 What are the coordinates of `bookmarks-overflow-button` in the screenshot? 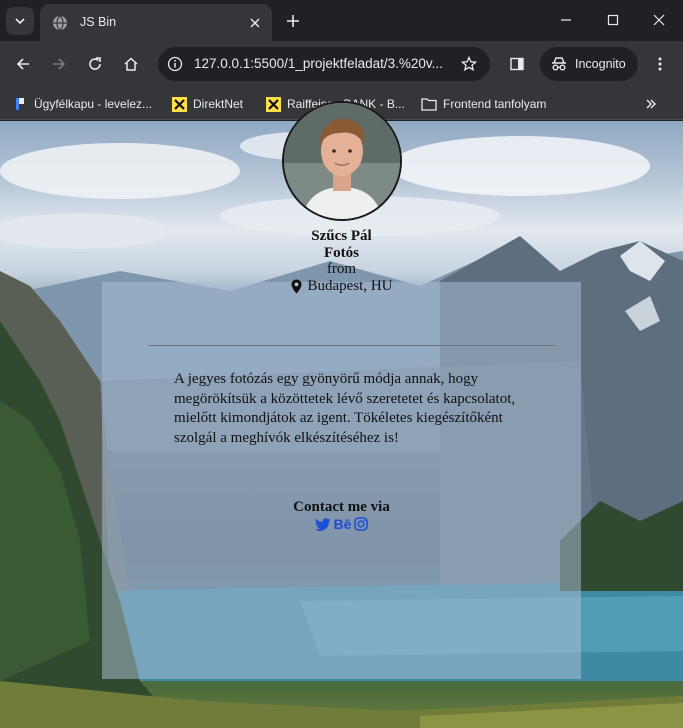 It's located at (651, 104).